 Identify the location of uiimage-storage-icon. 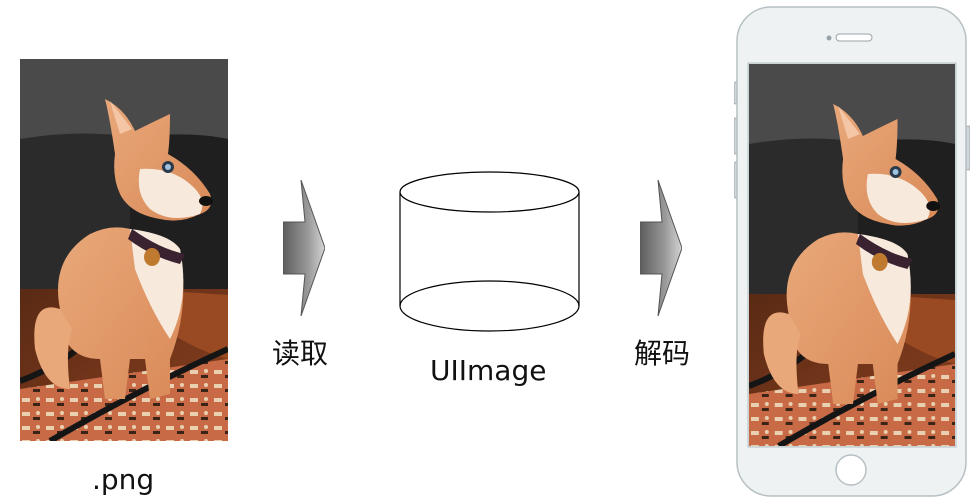
(489, 251).